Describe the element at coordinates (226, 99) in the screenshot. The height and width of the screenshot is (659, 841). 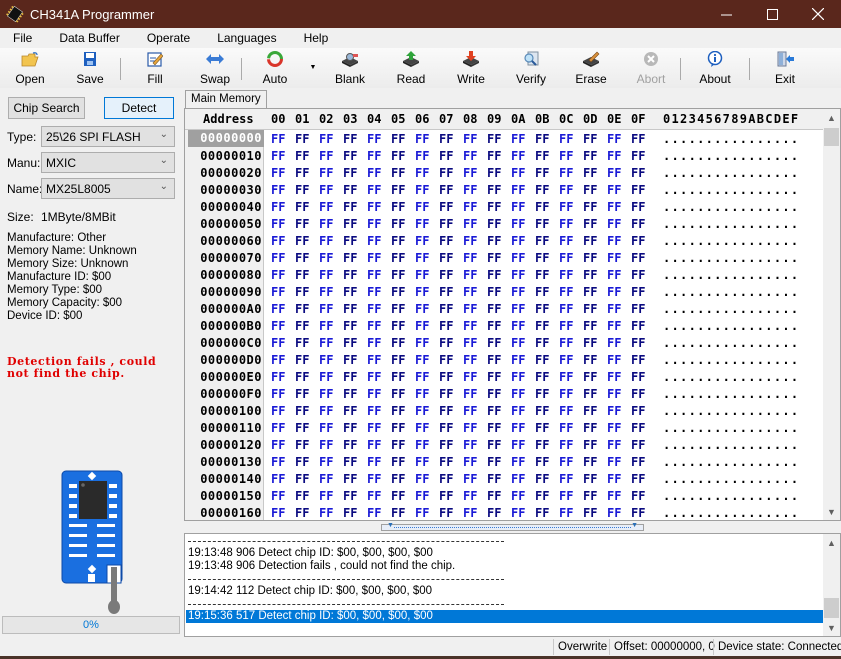
I see `tab-main-memory: Main Memory` at that location.